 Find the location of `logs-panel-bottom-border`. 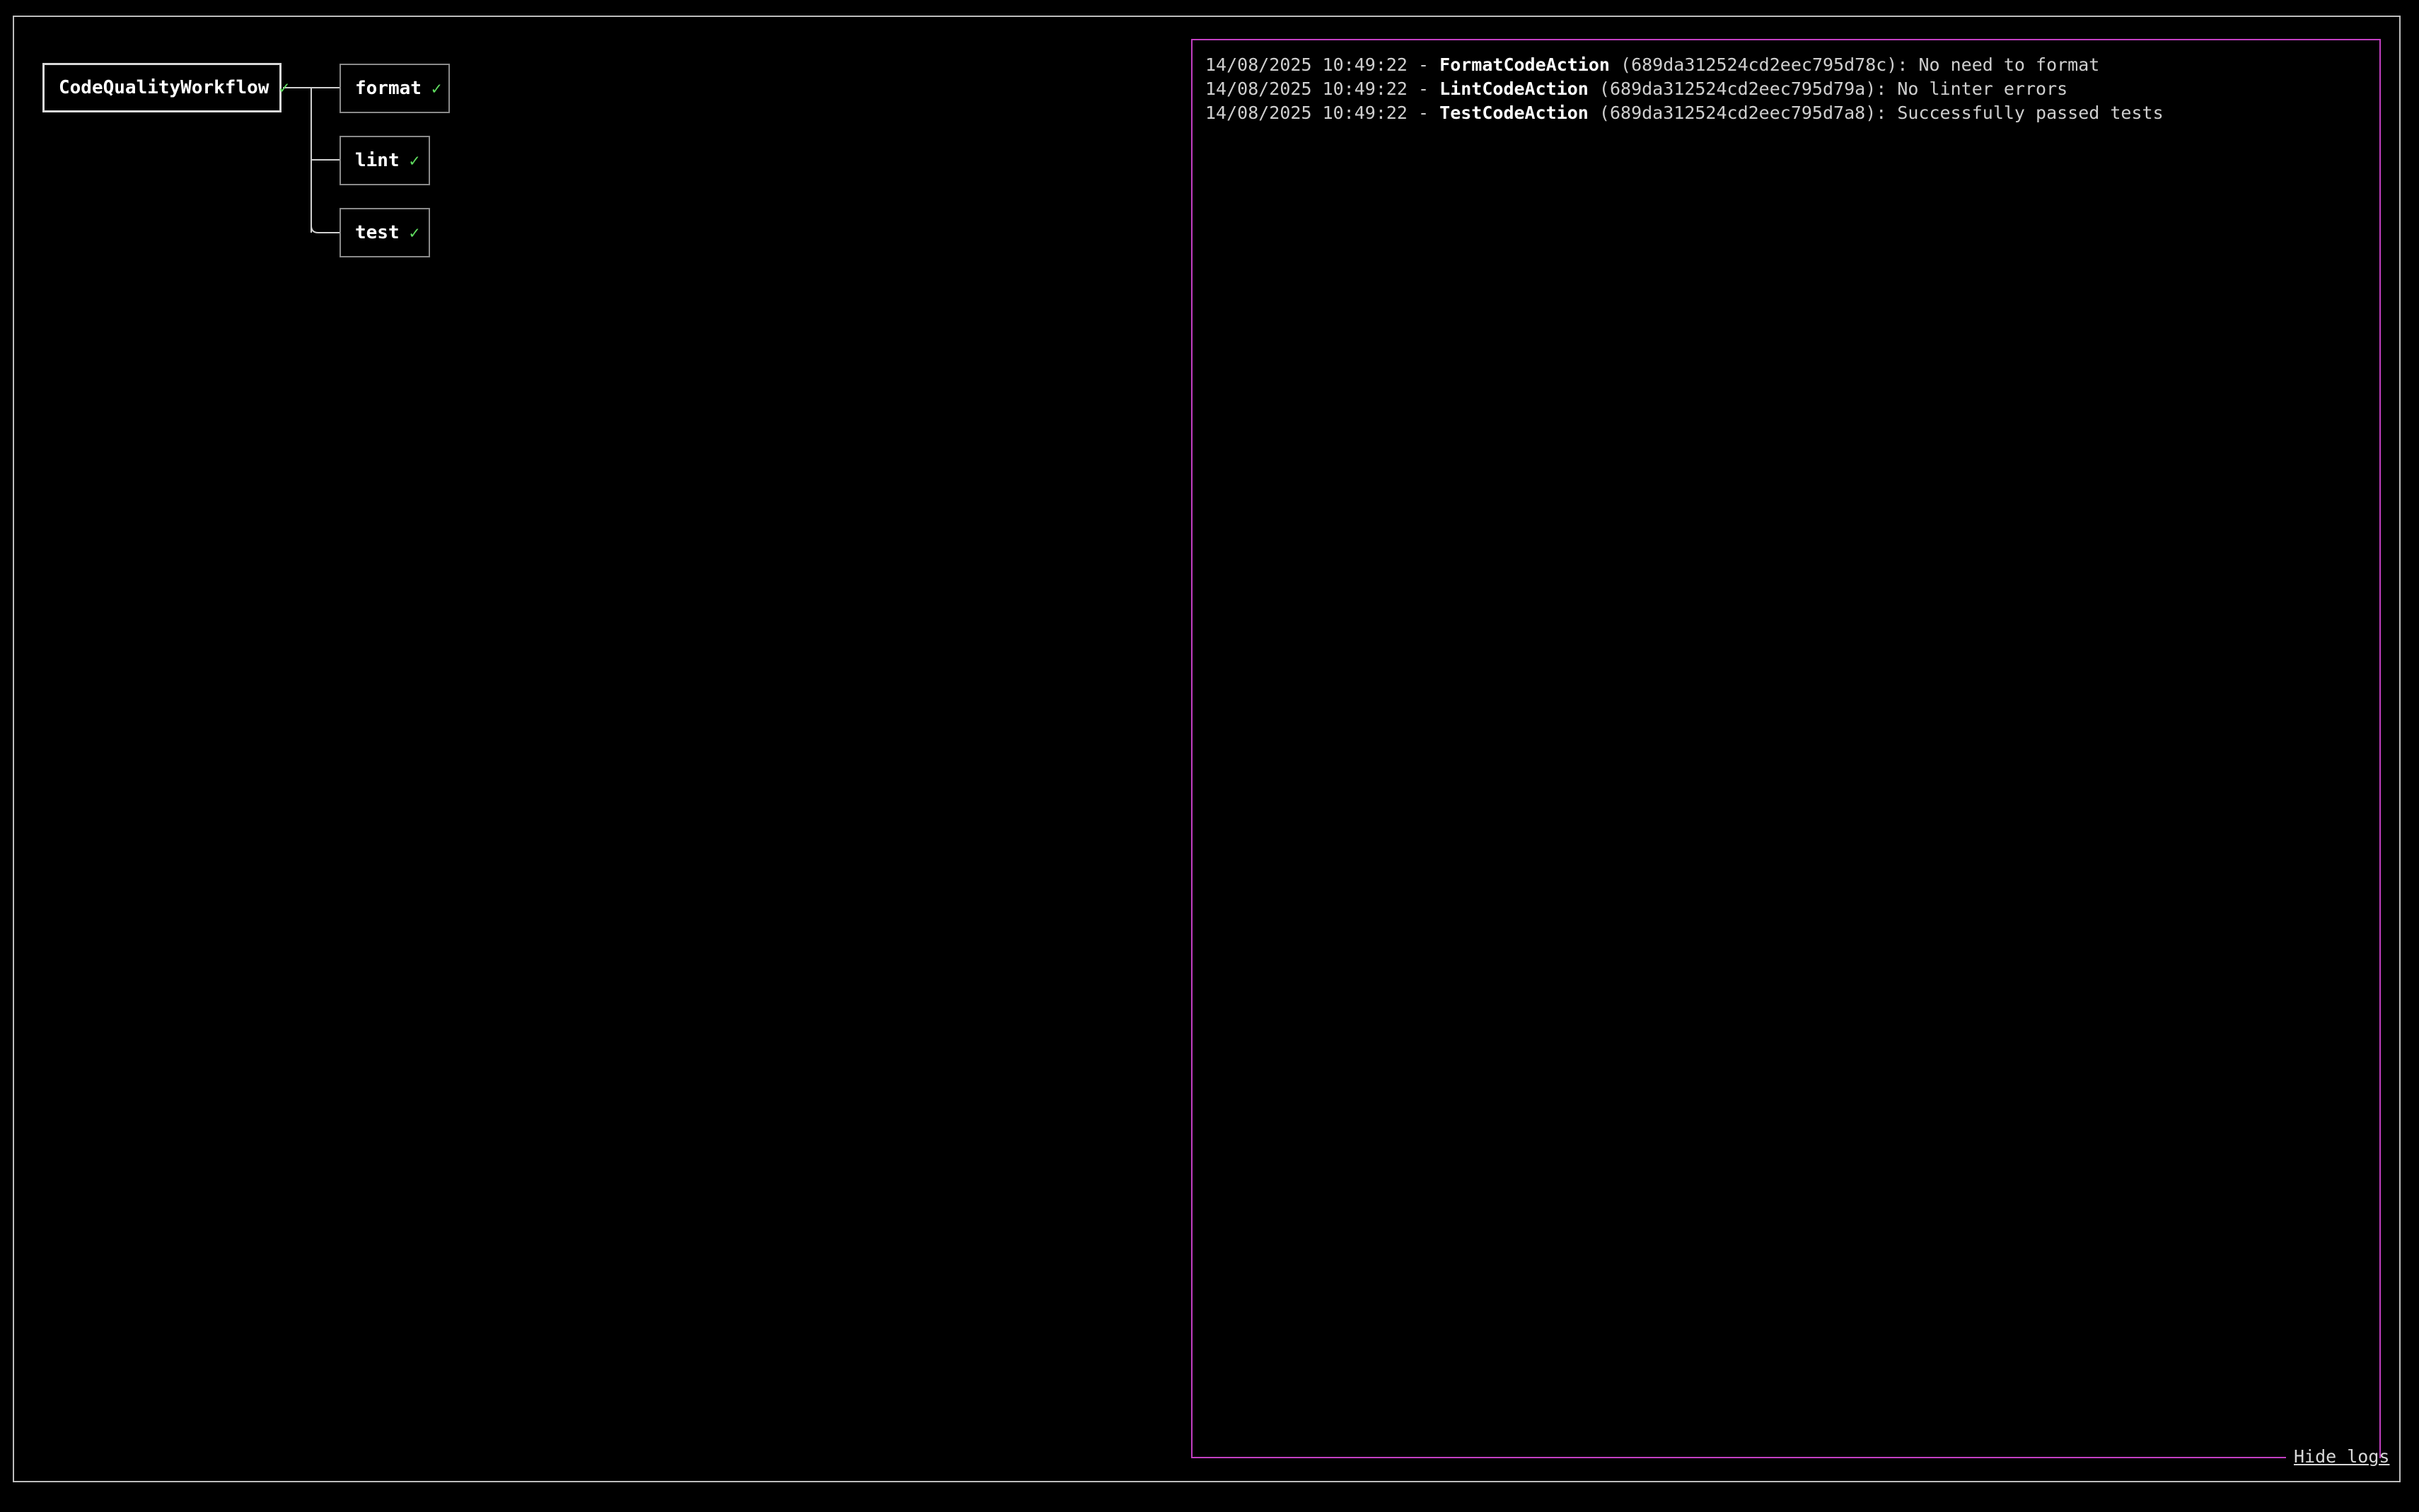

logs-panel-bottom-border is located at coordinates (1739, 1457).